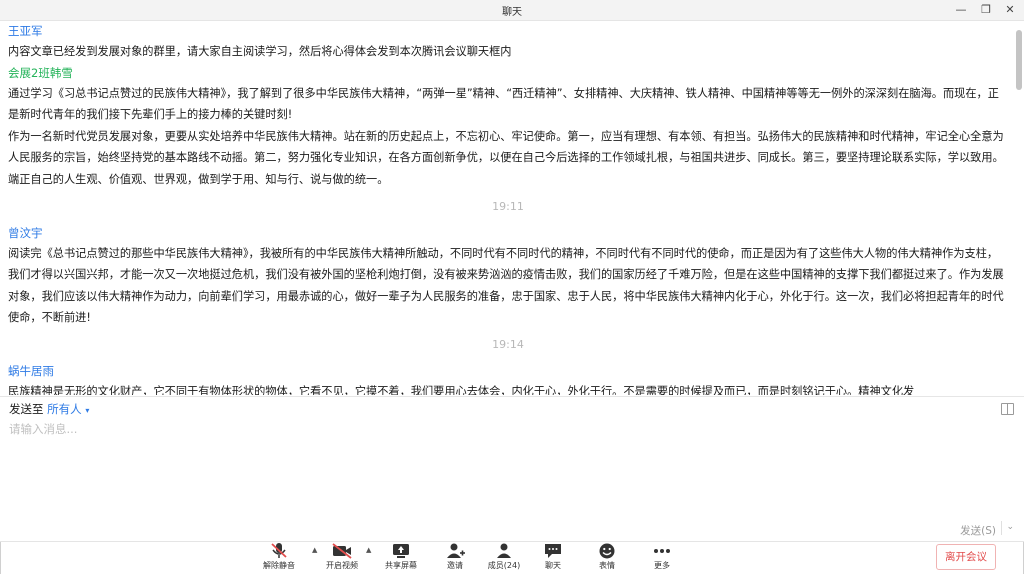 The height and width of the screenshot is (574, 1024). I want to click on invite-button: 邀请, so click(455, 558).